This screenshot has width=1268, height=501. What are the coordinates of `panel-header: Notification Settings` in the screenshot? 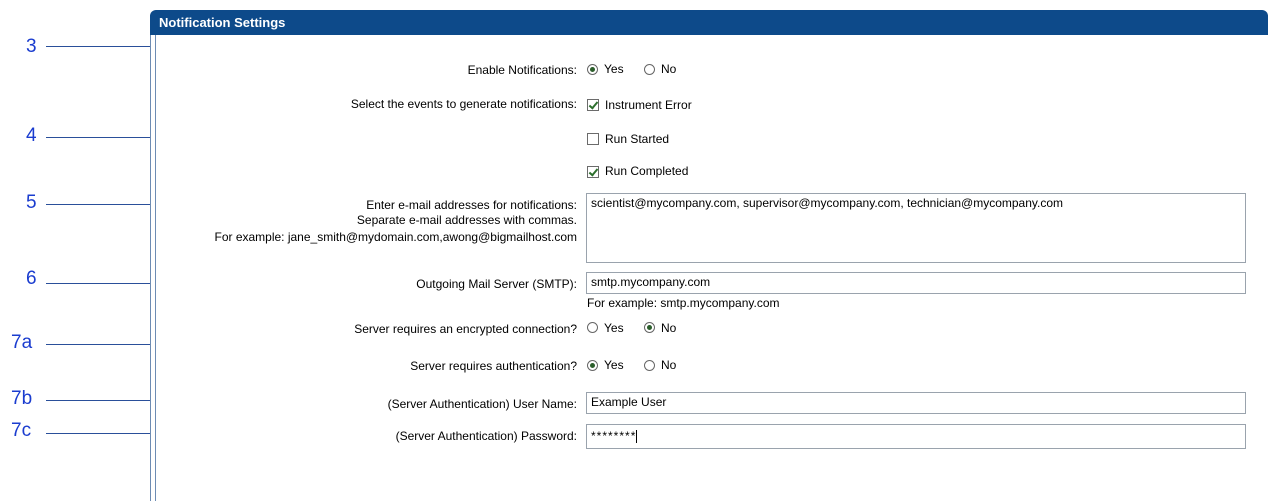 It's located at (709, 22).